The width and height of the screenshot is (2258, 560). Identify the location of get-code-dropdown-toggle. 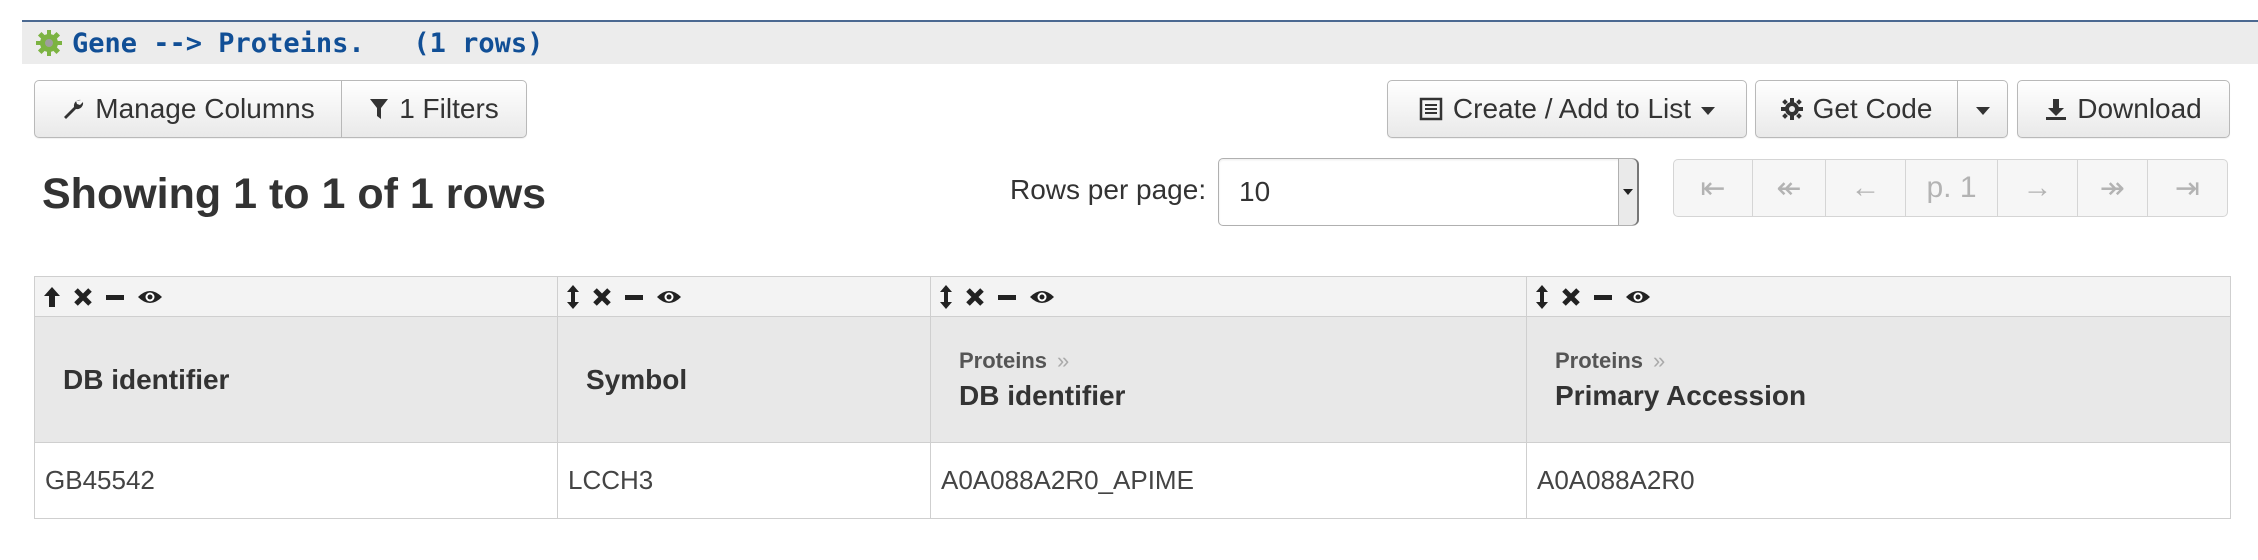
(1983, 109).